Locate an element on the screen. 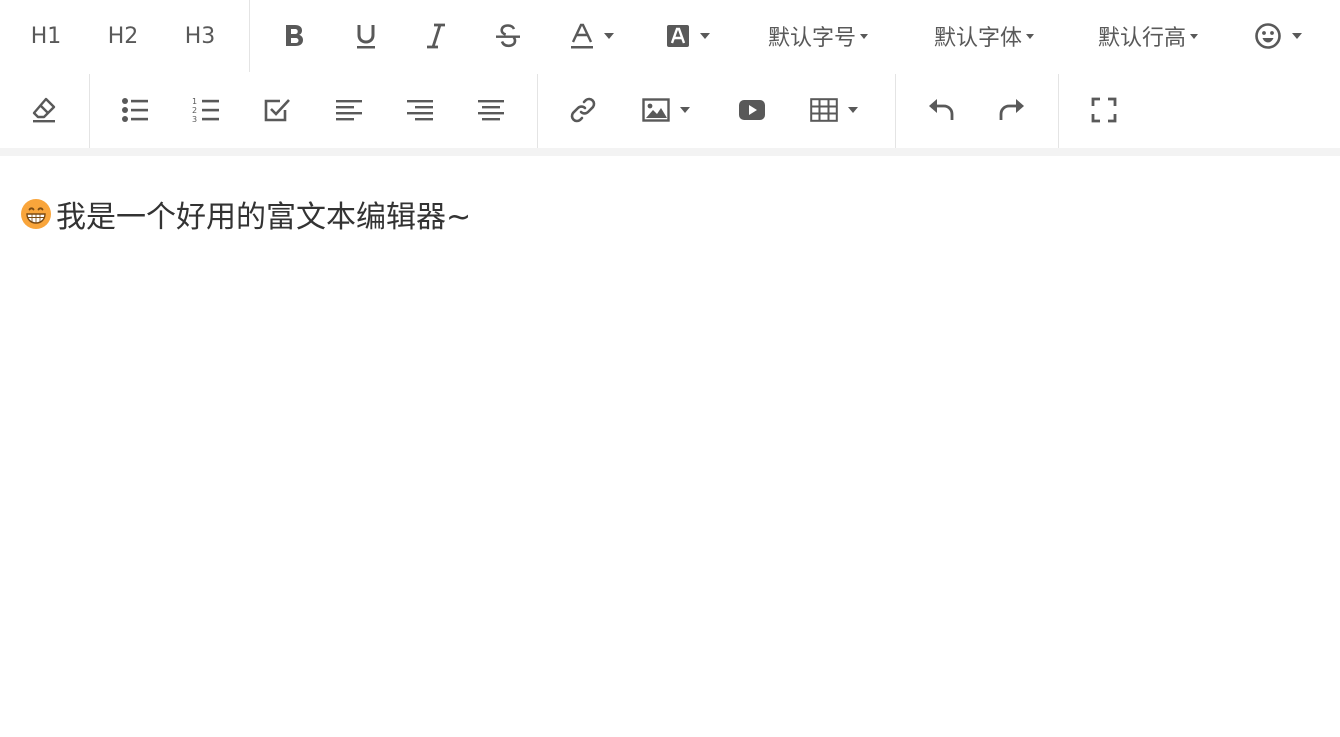 The width and height of the screenshot is (1340, 737). eraser-icon is located at coordinates (44, 110).